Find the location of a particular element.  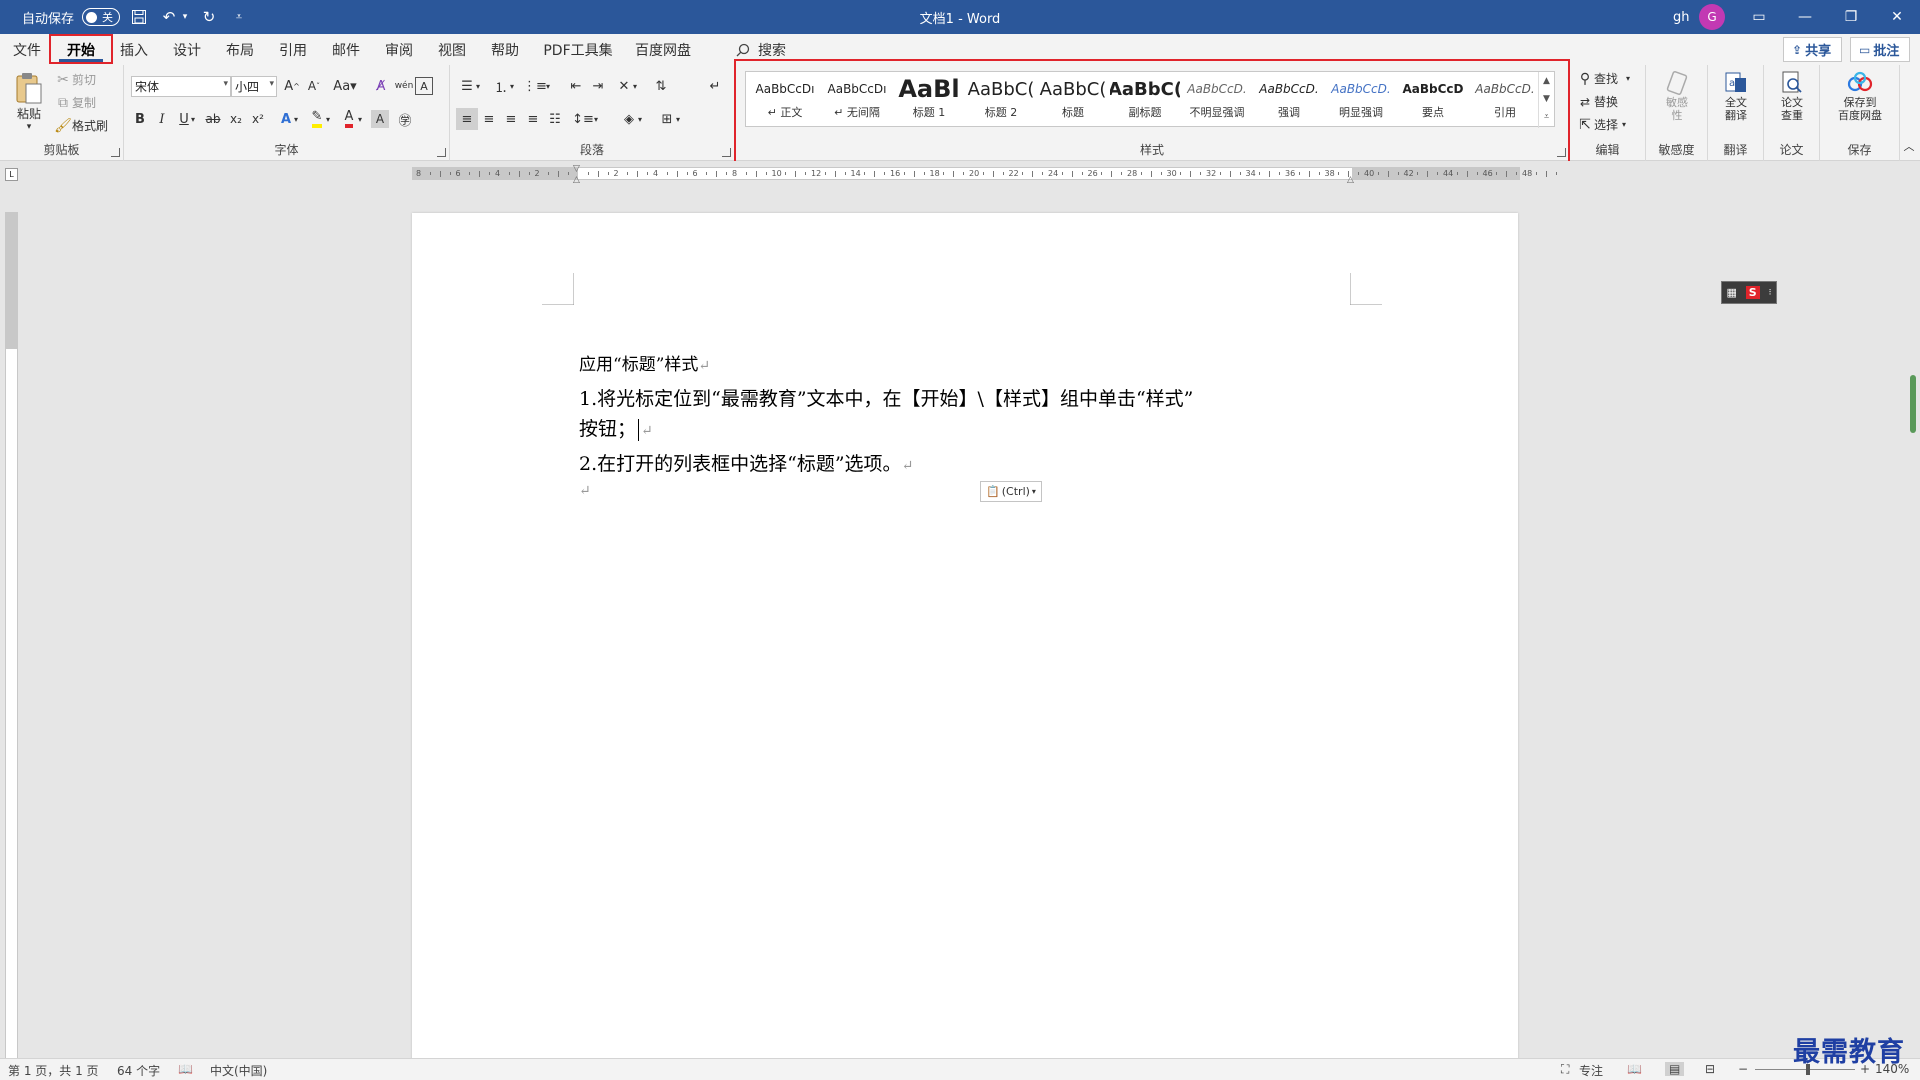

tab-file: 文件 is located at coordinates (27, 49).